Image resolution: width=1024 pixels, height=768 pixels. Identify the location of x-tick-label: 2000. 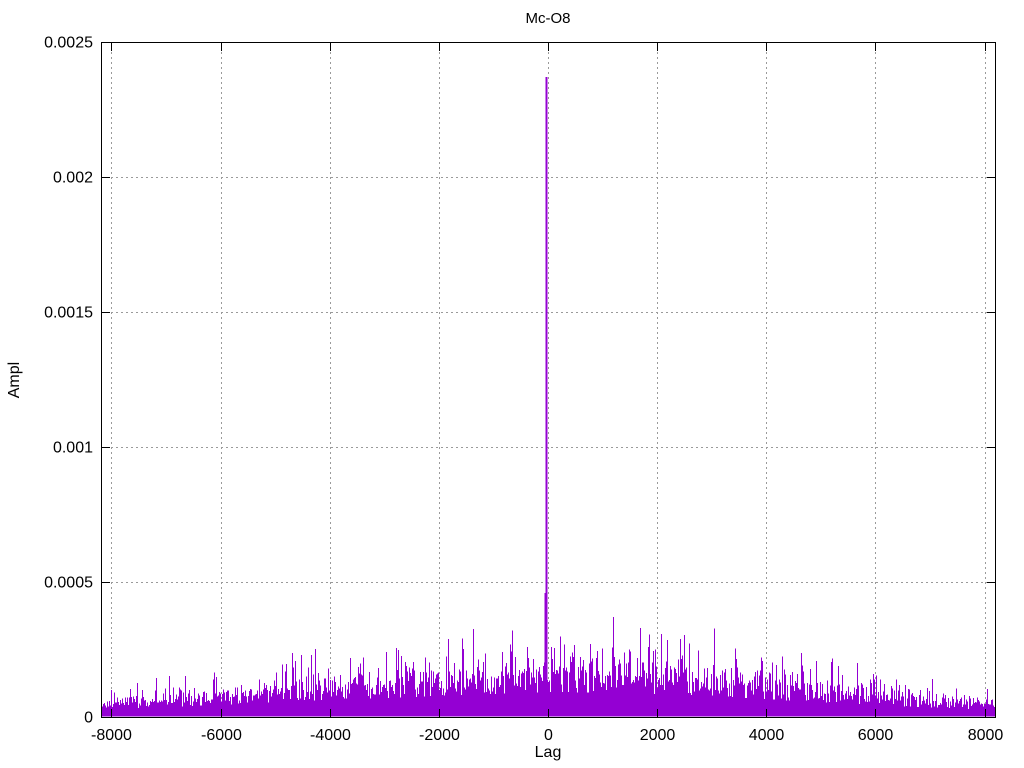
(658, 735).